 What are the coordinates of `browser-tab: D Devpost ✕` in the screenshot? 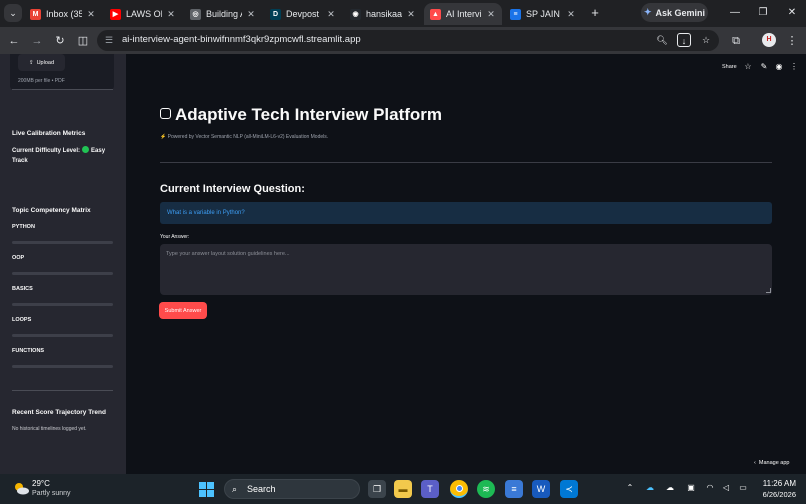 It's located at (303, 14).